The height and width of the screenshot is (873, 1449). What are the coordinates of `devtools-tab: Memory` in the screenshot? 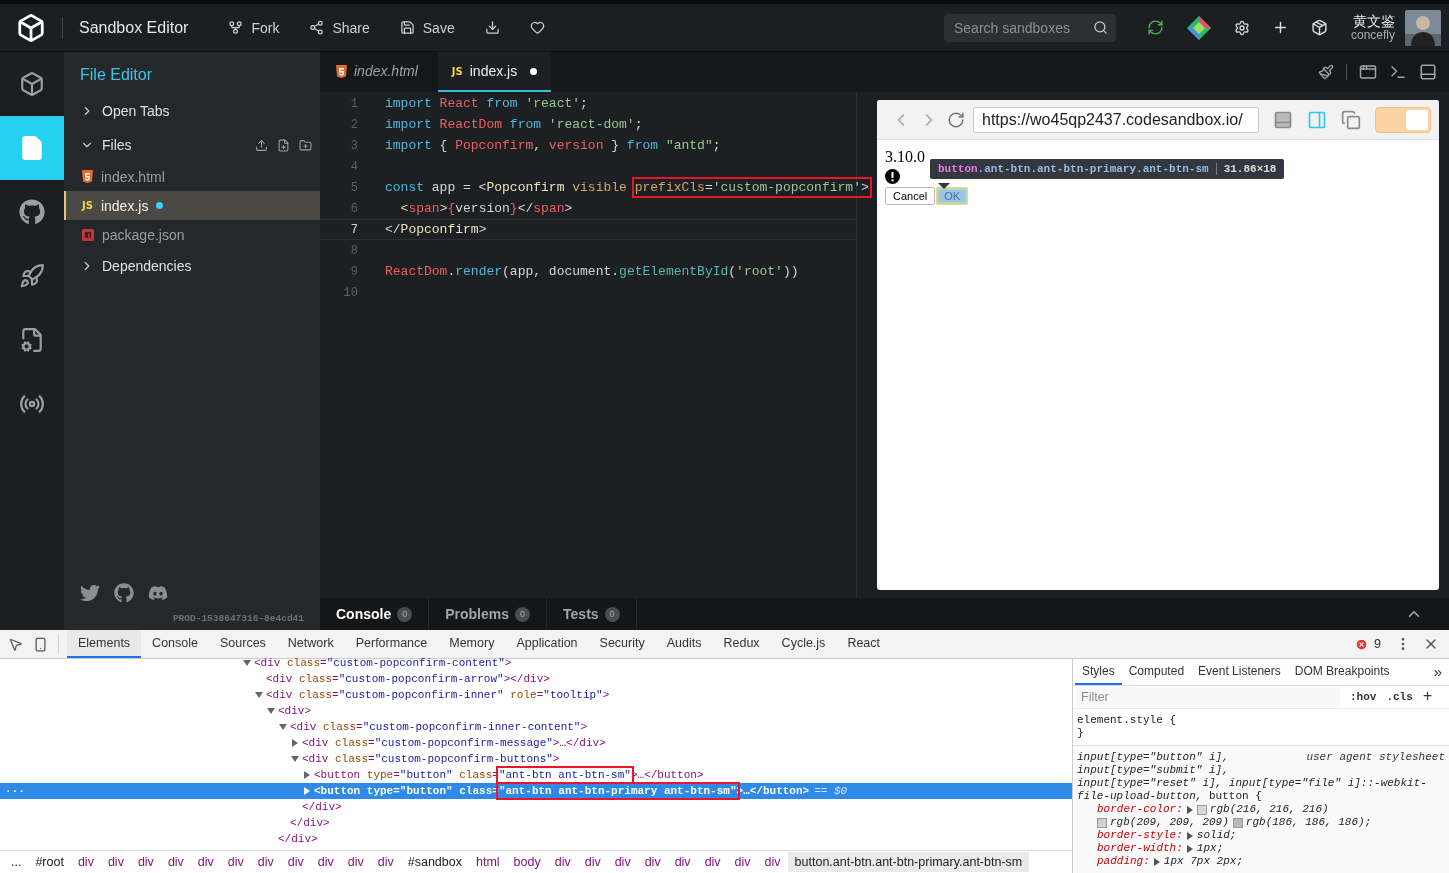 It's located at (472, 644).